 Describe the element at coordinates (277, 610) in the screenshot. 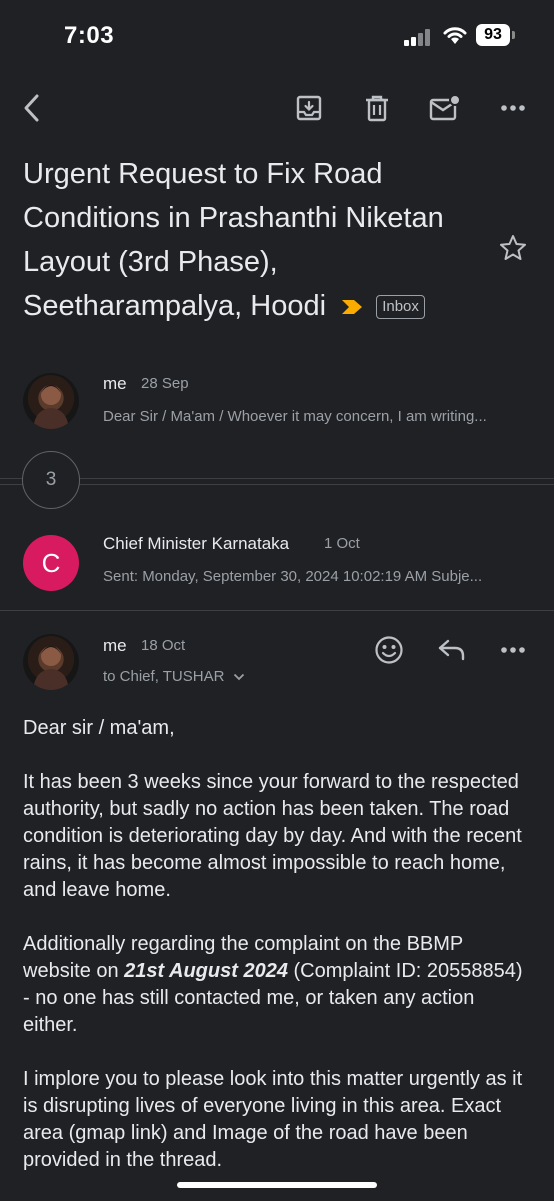

I see `message-divider` at that location.